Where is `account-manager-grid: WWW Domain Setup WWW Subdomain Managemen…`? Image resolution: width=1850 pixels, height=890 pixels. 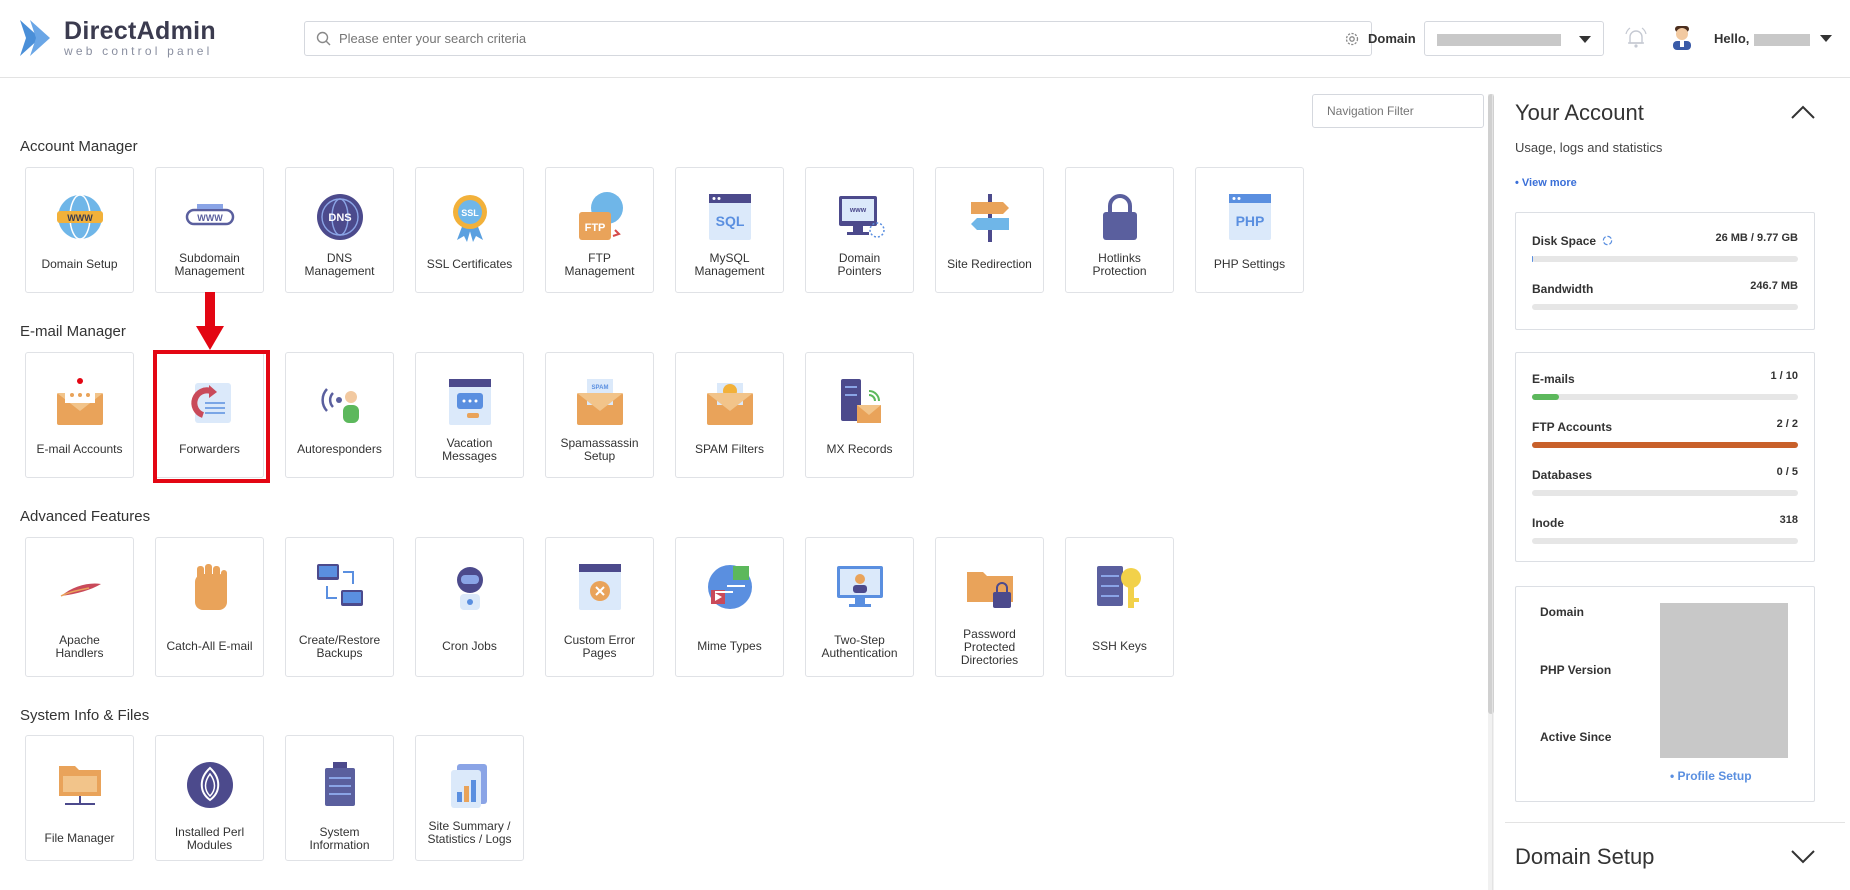
account-manager-grid: WWW Domain Setup WWW Subdomain Managemen… is located at coordinates (675, 230).